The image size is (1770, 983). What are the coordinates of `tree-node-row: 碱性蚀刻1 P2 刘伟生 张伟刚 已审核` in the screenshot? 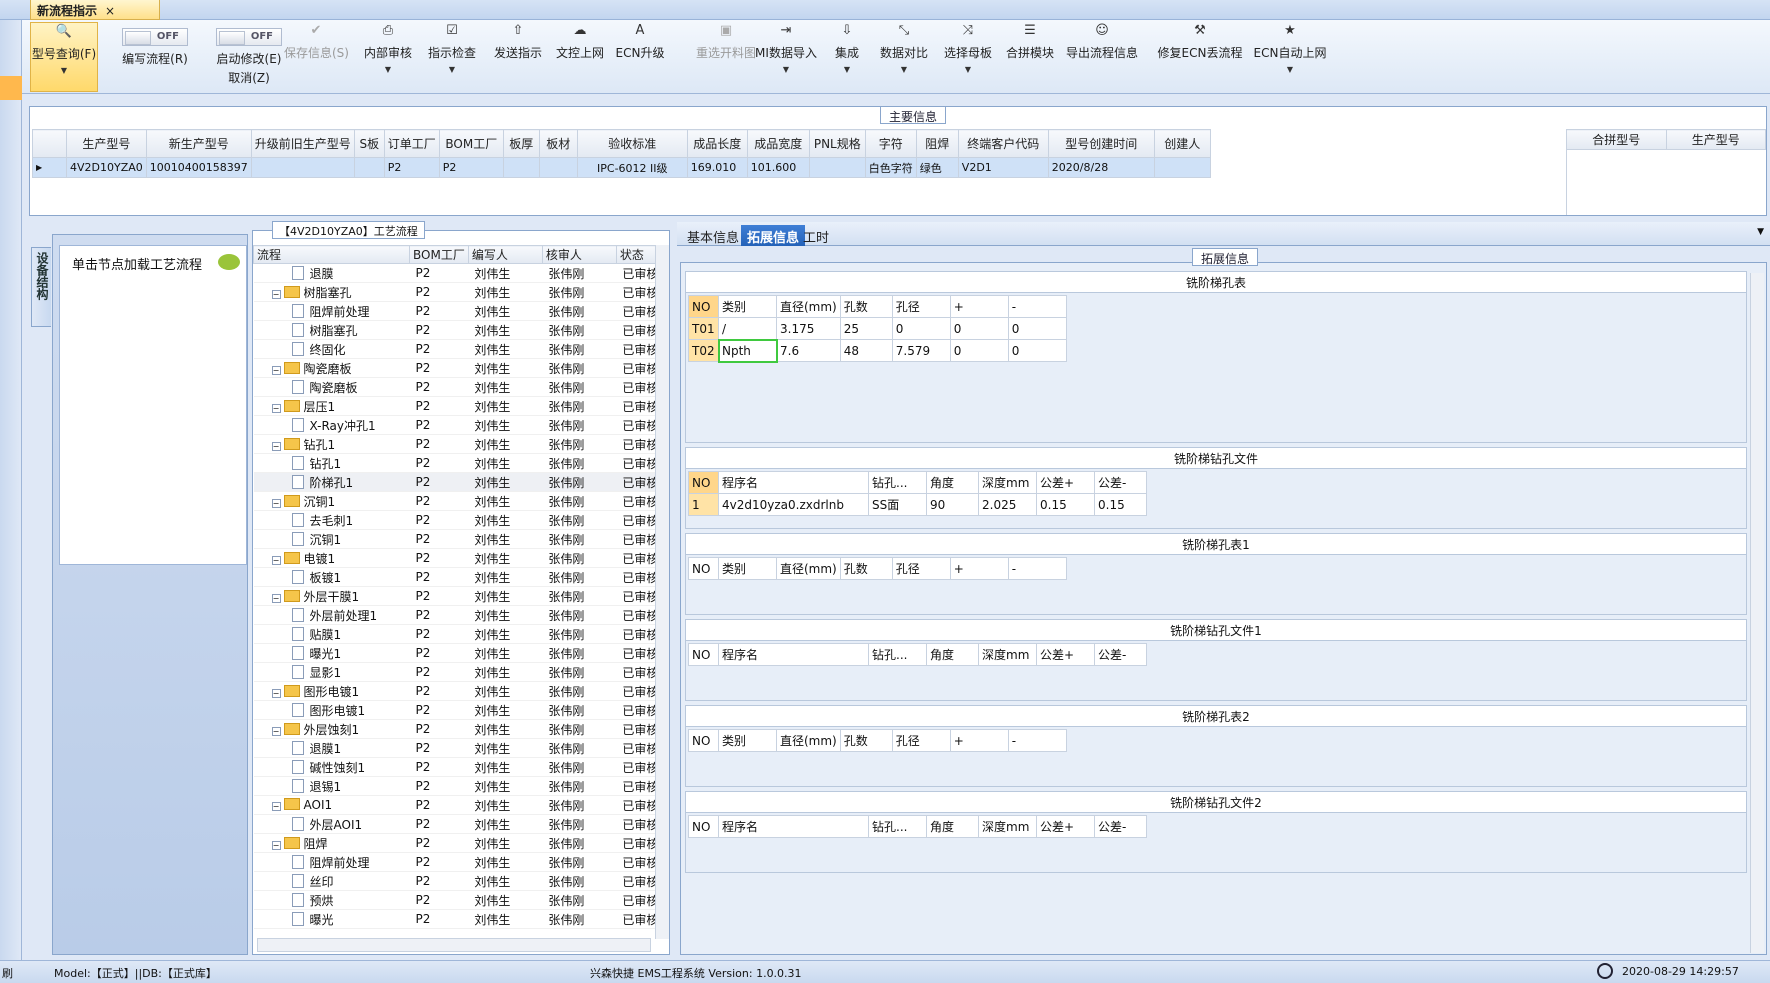 It's located at (457, 767).